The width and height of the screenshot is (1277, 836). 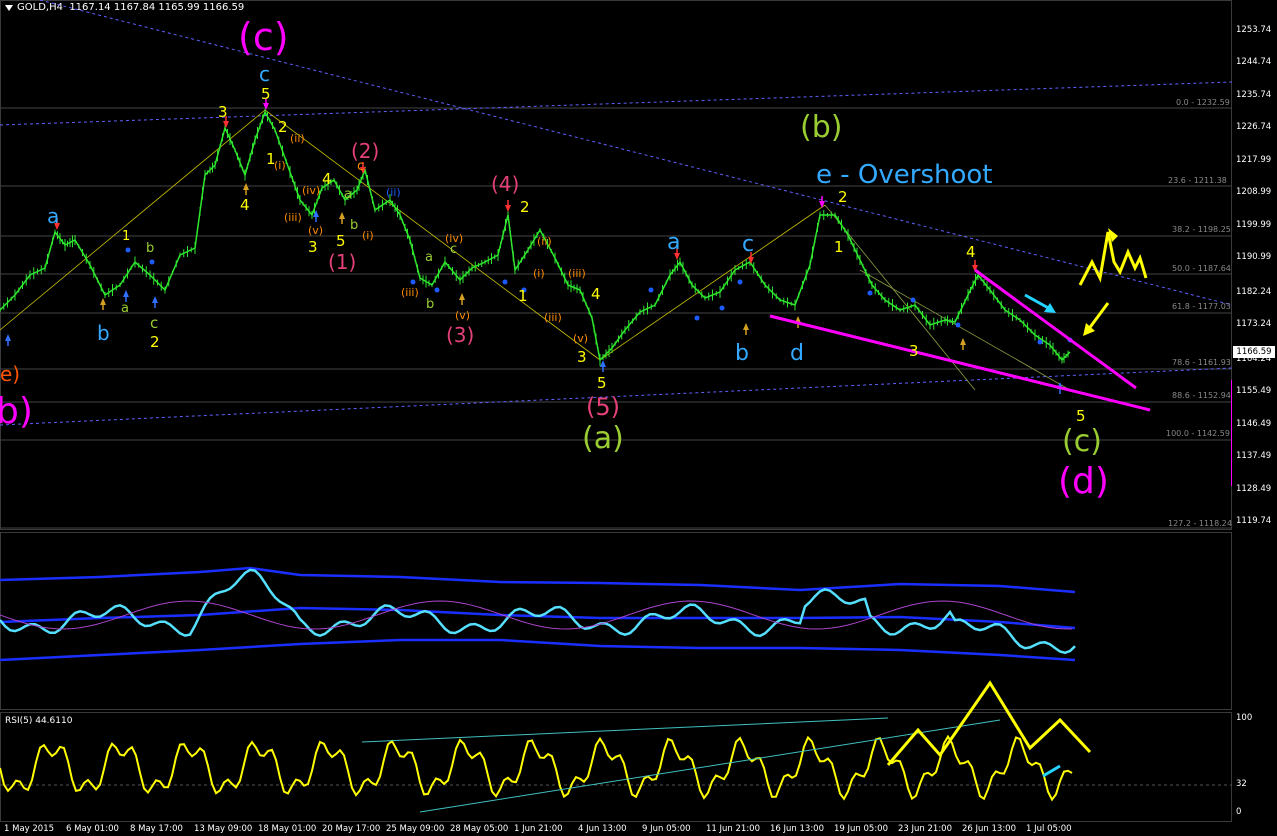 What do you see at coordinates (1254, 521) in the screenshot?
I see `price-tick: 1119.74` at bounding box center [1254, 521].